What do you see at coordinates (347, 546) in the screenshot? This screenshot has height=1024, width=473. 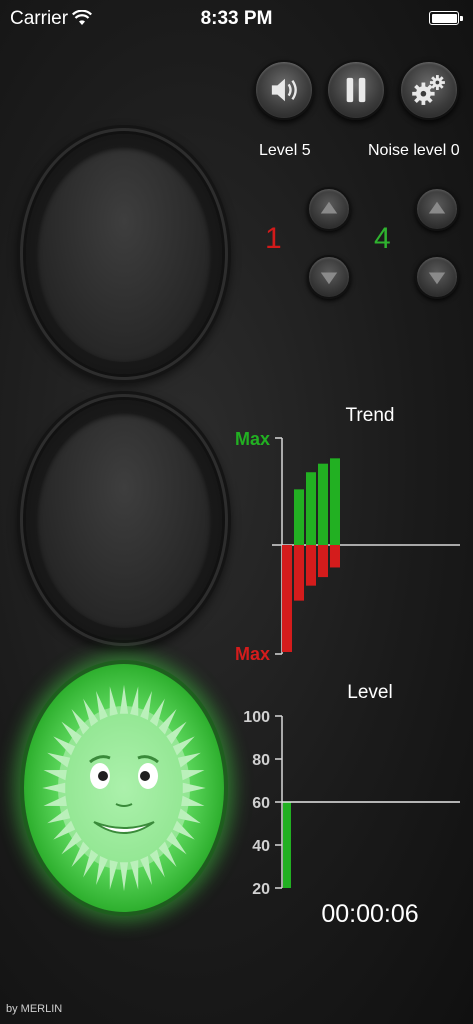 I see `trend-chart: Max Max` at bounding box center [347, 546].